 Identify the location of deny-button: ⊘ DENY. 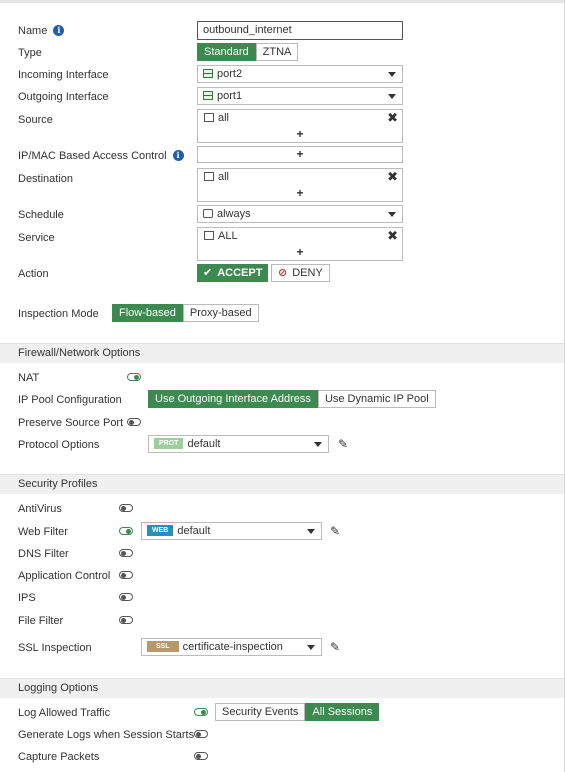
(300, 273).